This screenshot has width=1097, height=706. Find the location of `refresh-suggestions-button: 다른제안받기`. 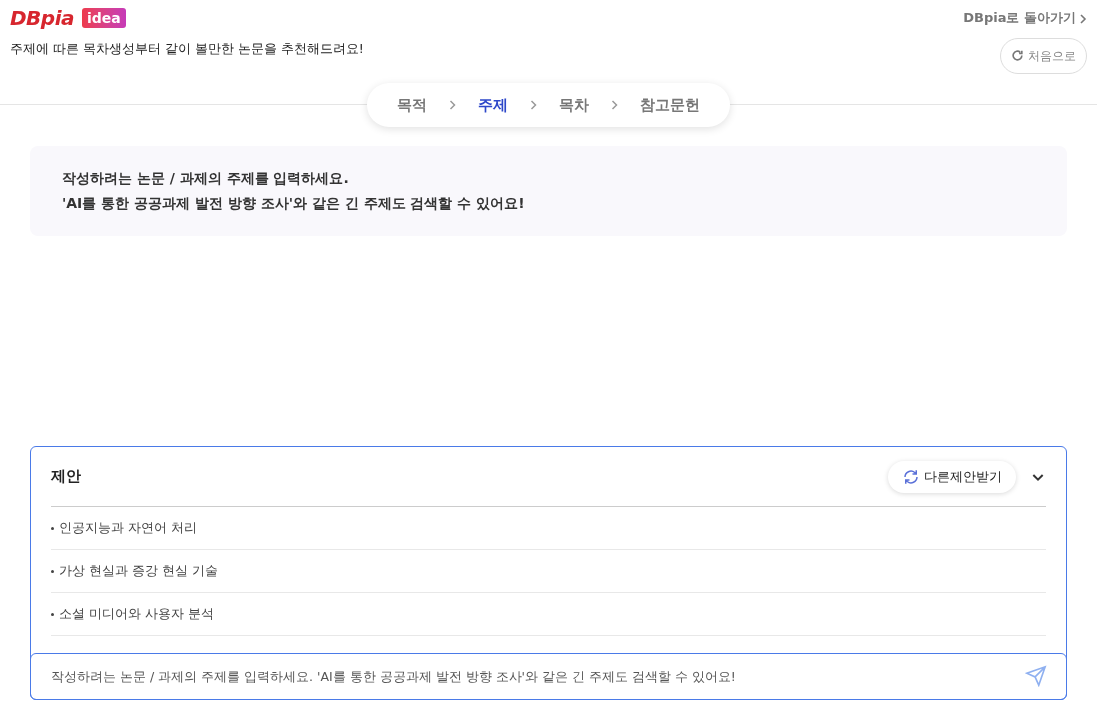

refresh-suggestions-button: 다른제안받기 is located at coordinates (952, 476).